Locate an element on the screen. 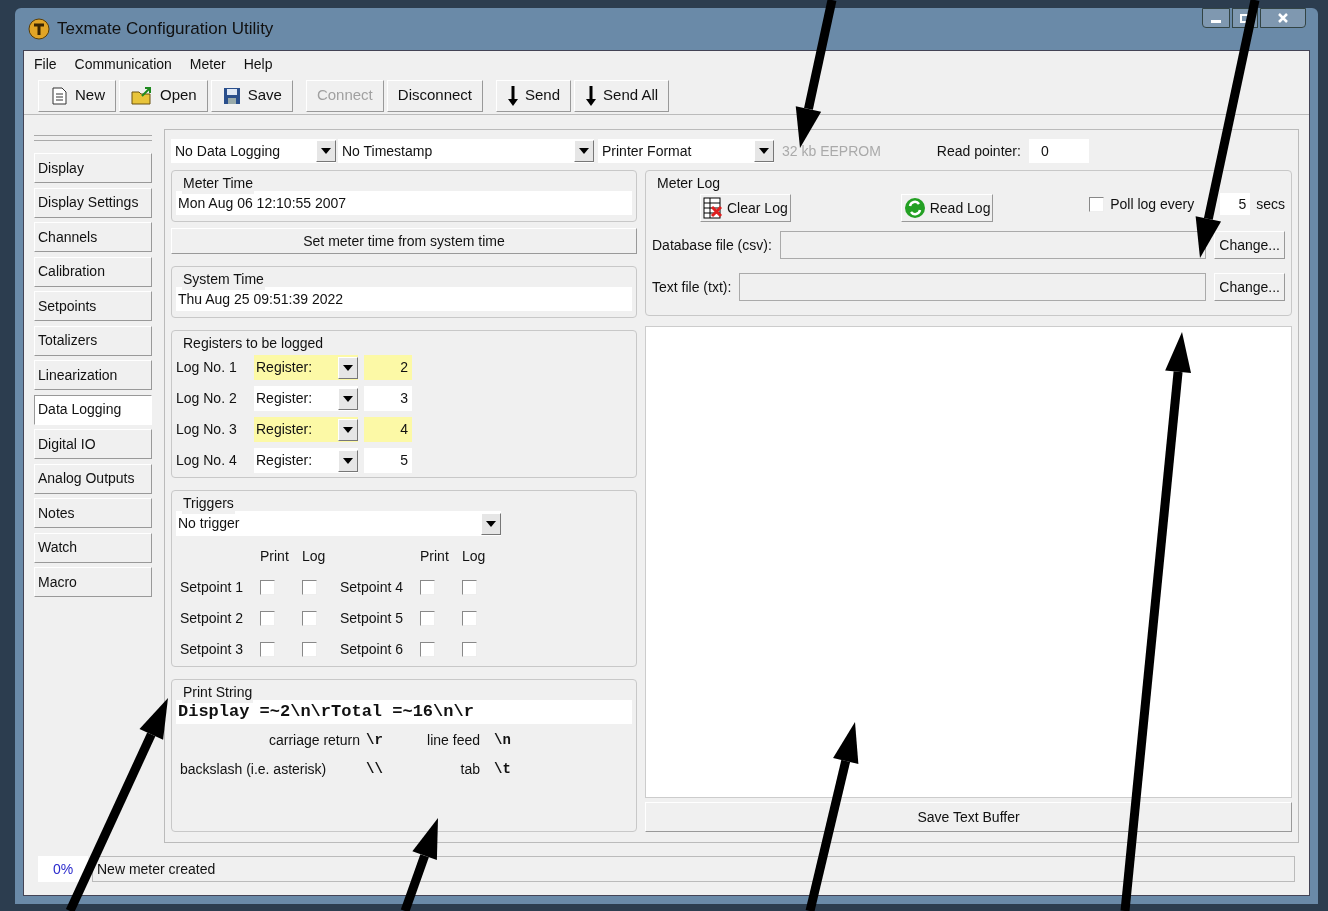 The image size is (1328, 911). toolbar-button: Send All is located at coordinates (622, 95).